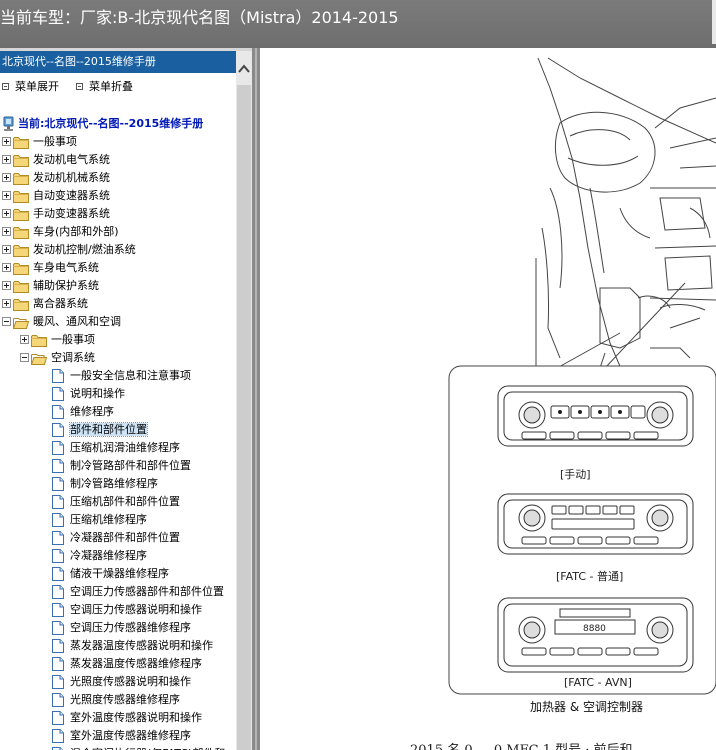 This screenshot has width=716, height=750. What do you see at coordinates (625, 218) in the screenshot?
I see `dashboard-line-art` at bounding box center [625, 218].